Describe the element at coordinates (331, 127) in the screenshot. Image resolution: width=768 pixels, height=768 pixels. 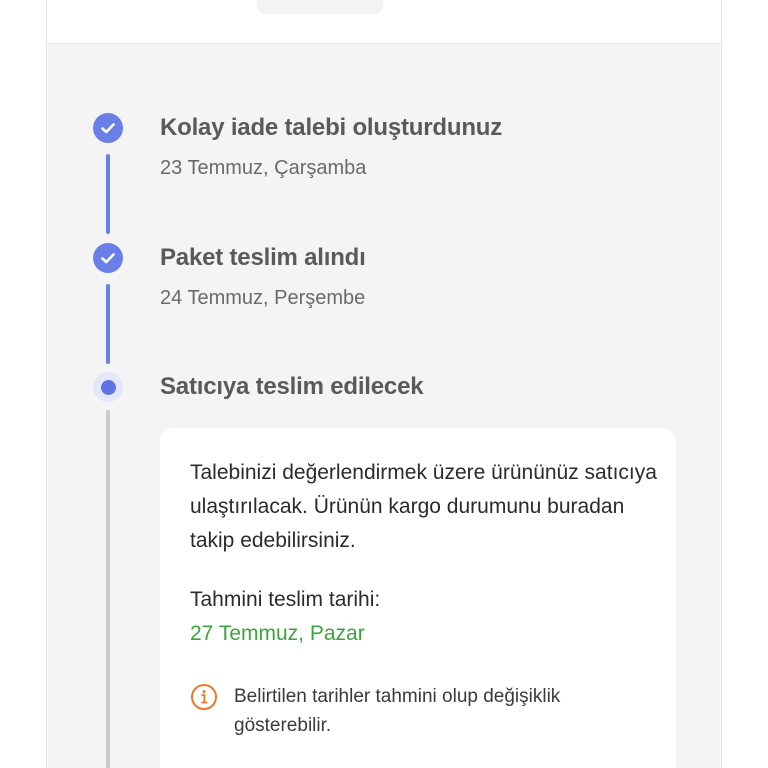
I see `step-title: Kolay iade talebi oluşturdunuz` at that location.